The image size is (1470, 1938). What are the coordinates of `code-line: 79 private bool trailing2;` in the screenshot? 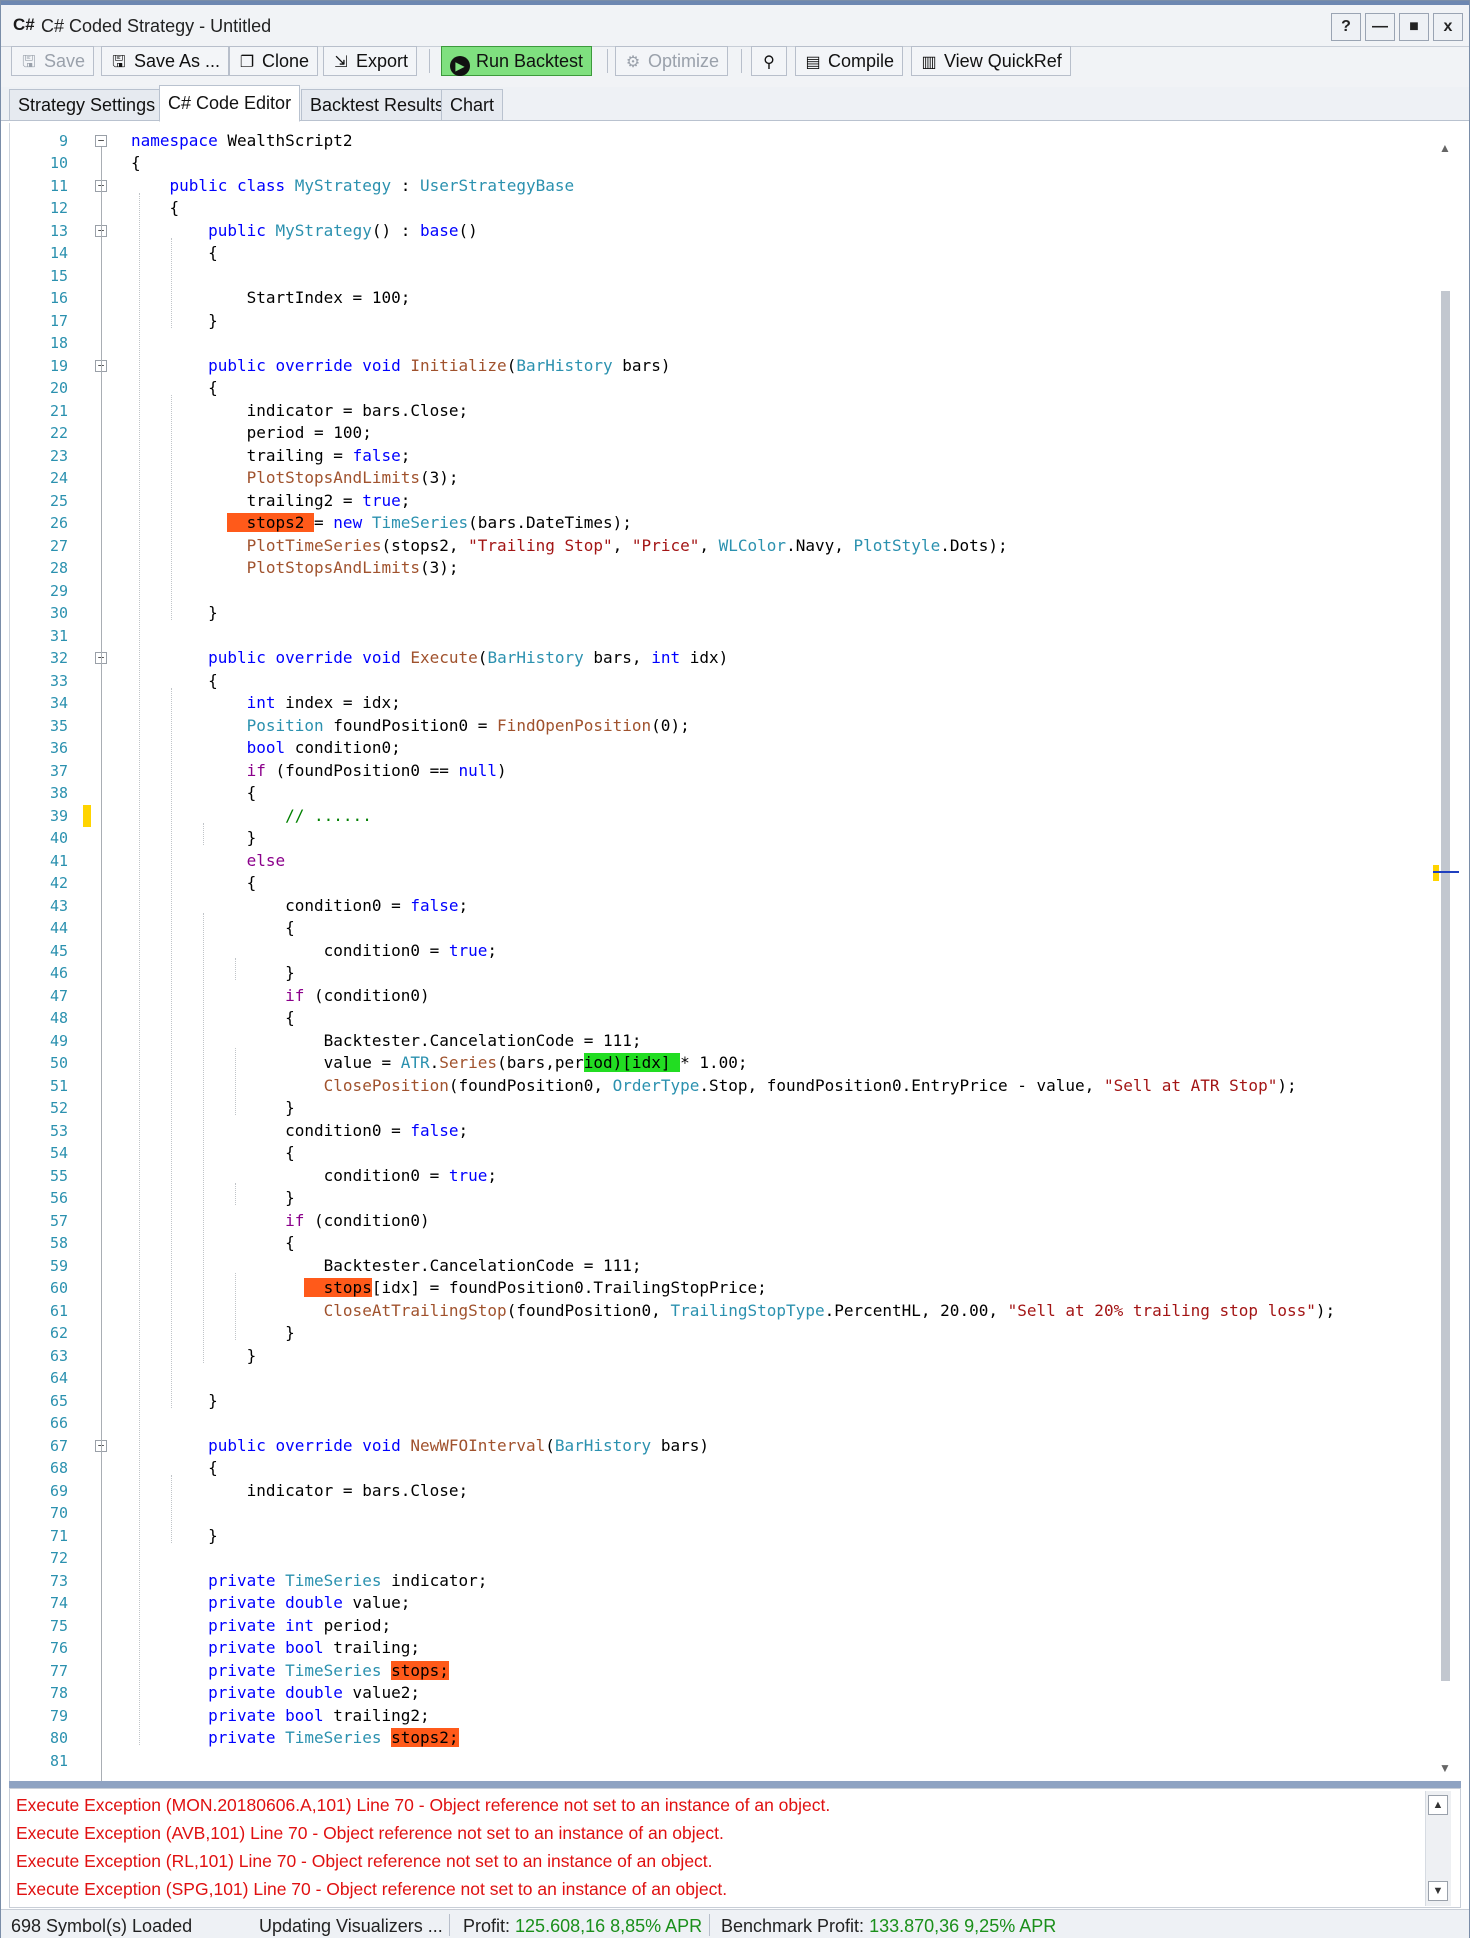 It's located at (730, 1716).